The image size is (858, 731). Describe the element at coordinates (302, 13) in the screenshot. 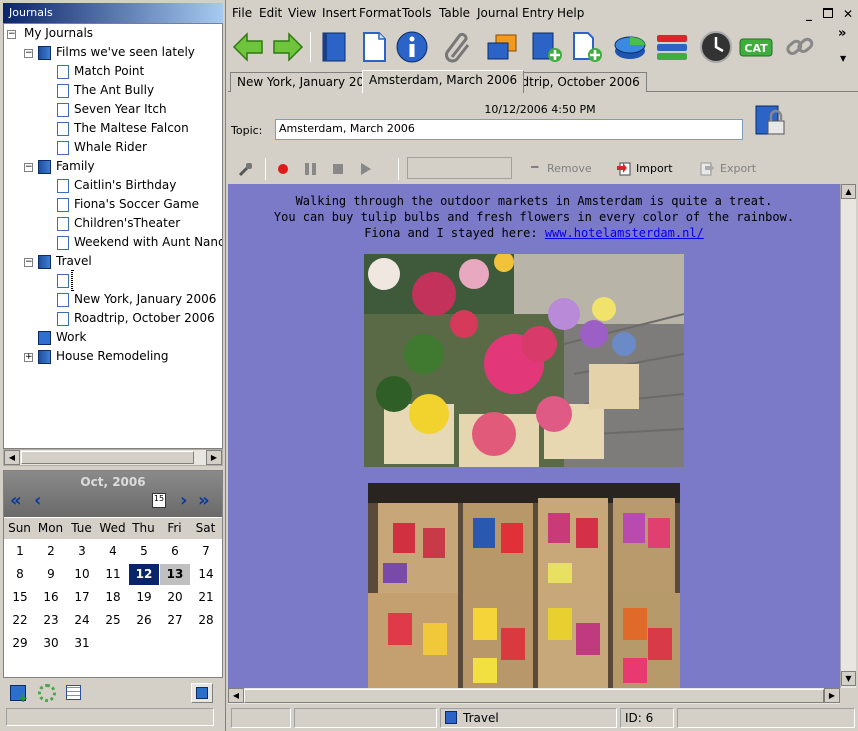

I see `menu-view: View` at that location.